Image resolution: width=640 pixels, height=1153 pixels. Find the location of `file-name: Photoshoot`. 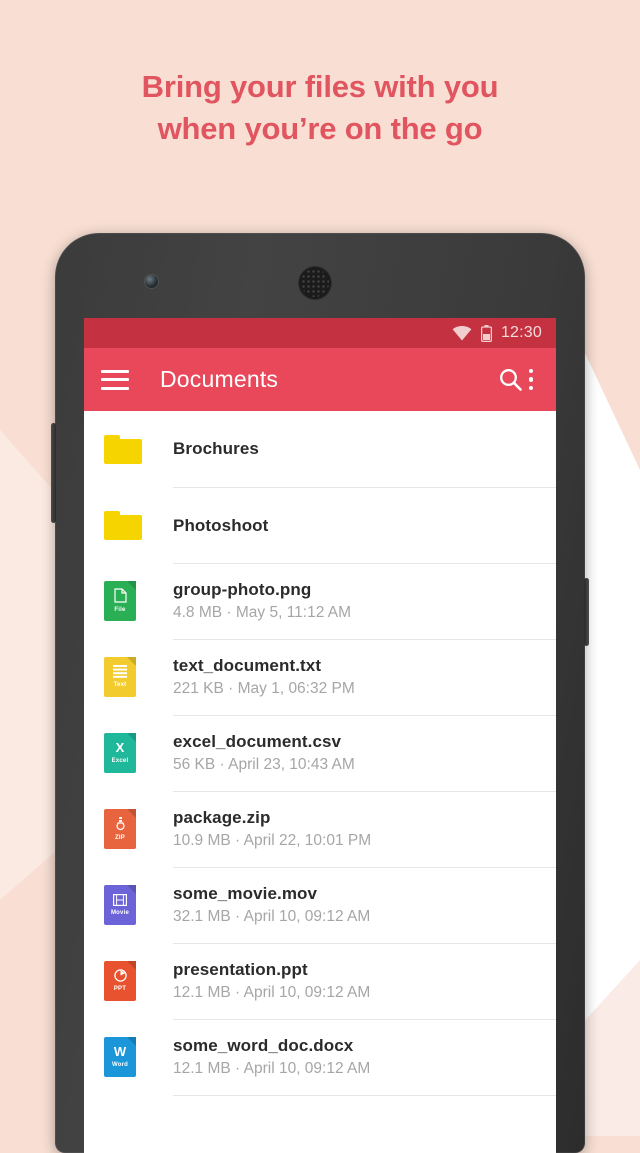

file-name: Photoshoot is located at coordinates (221, 525).